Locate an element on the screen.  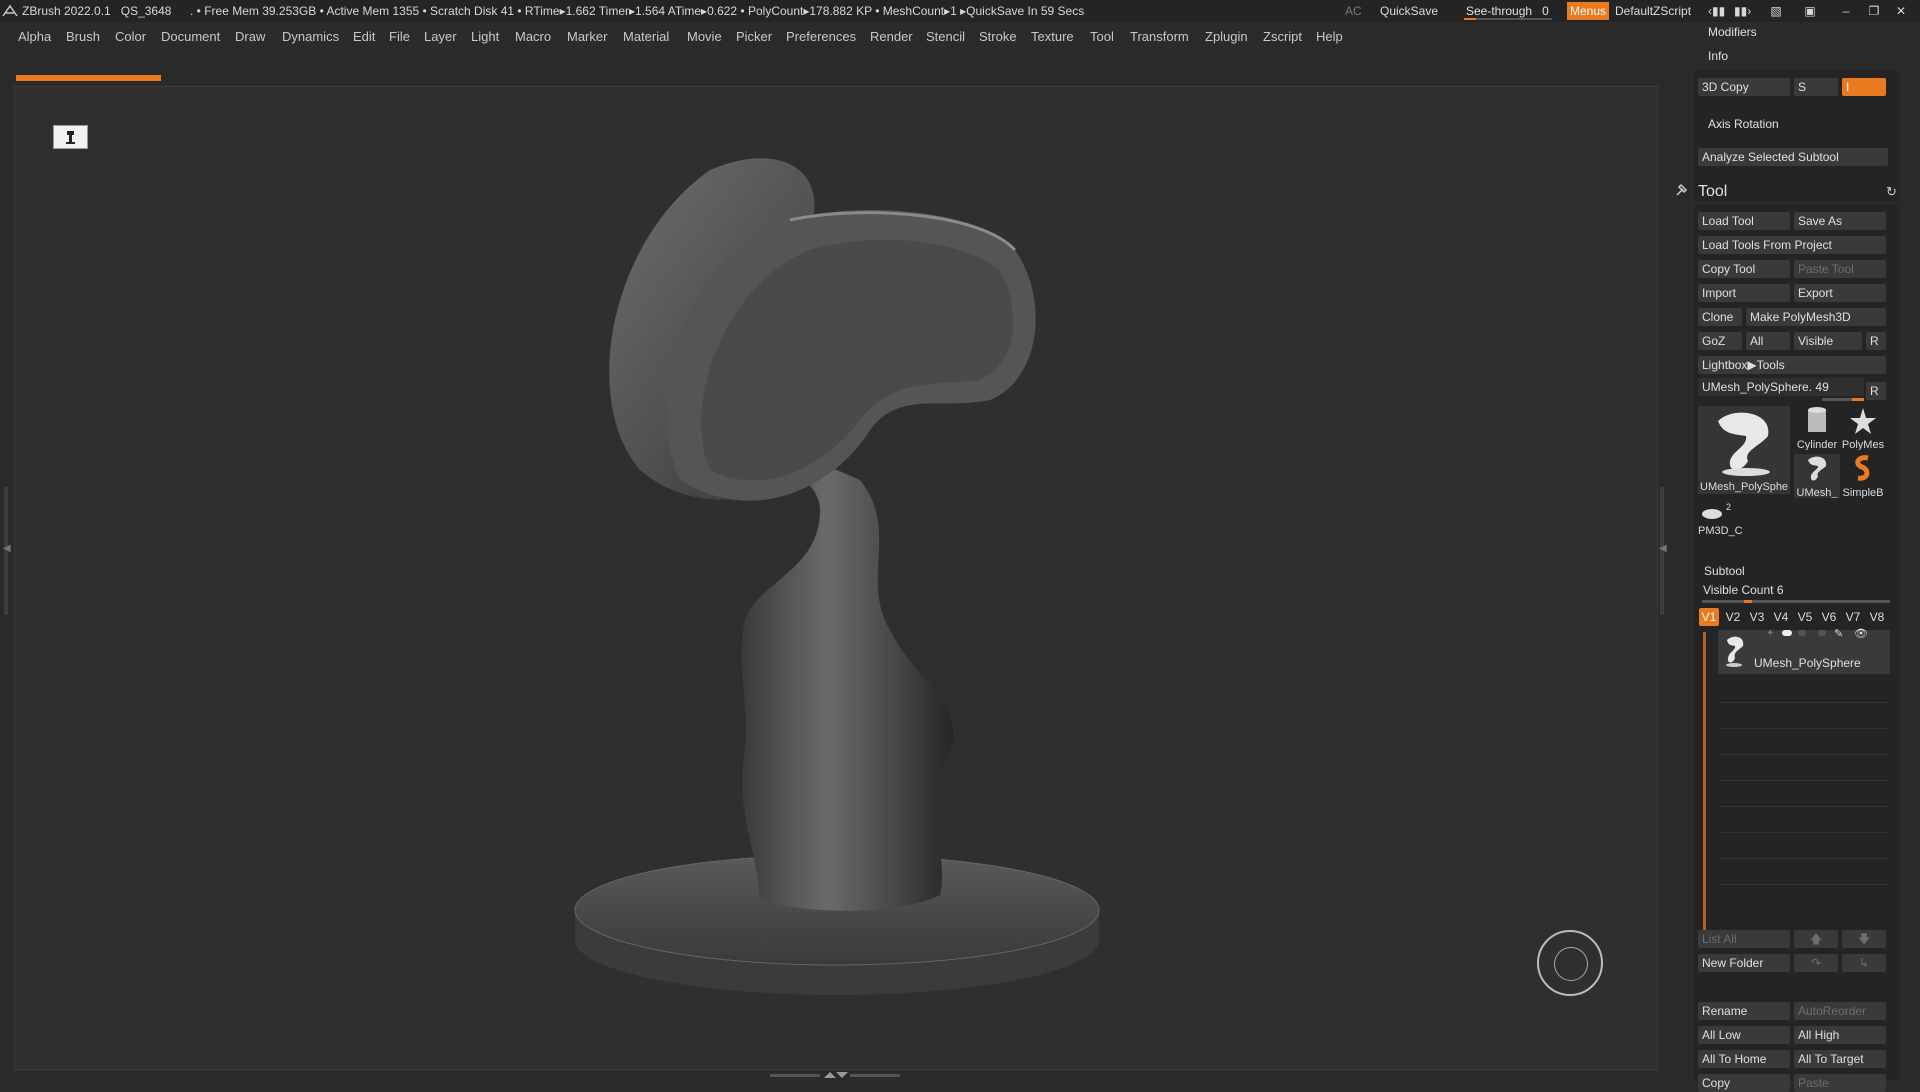
menu-picker: Picker is located at coordinates (754, 36).